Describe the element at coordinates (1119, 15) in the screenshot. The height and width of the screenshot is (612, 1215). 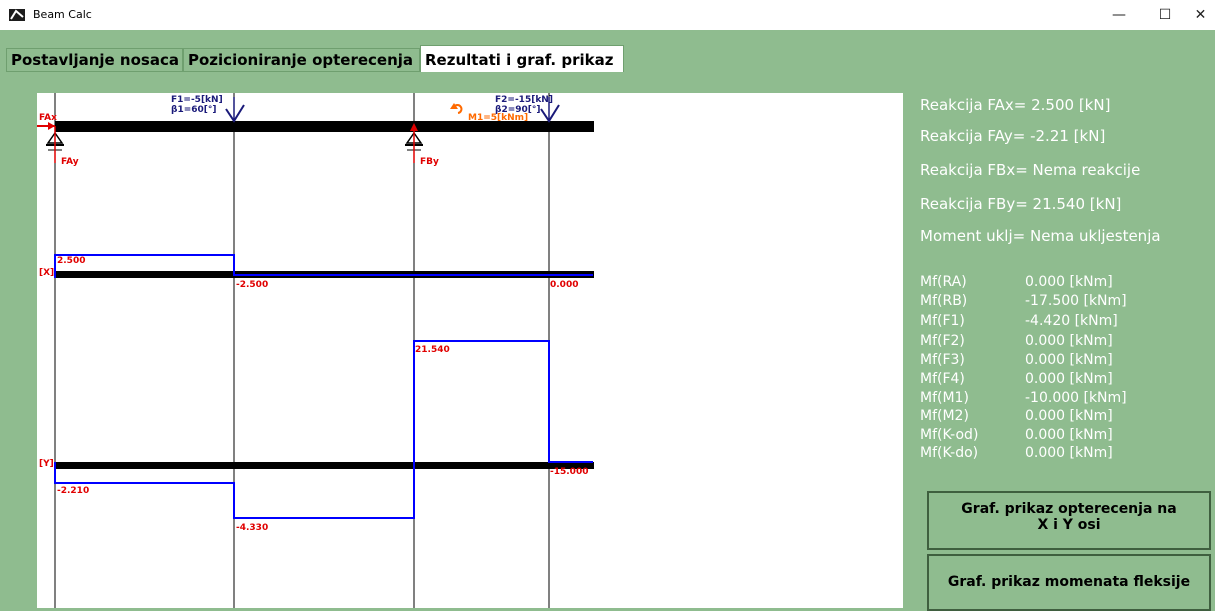
I see `minimize-button: —` at that location.